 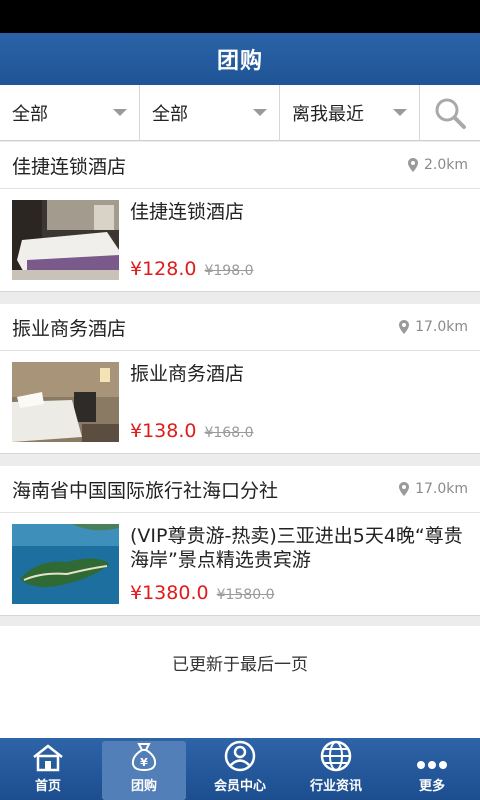 I want to click on search-button, so click(x=450, y=113).